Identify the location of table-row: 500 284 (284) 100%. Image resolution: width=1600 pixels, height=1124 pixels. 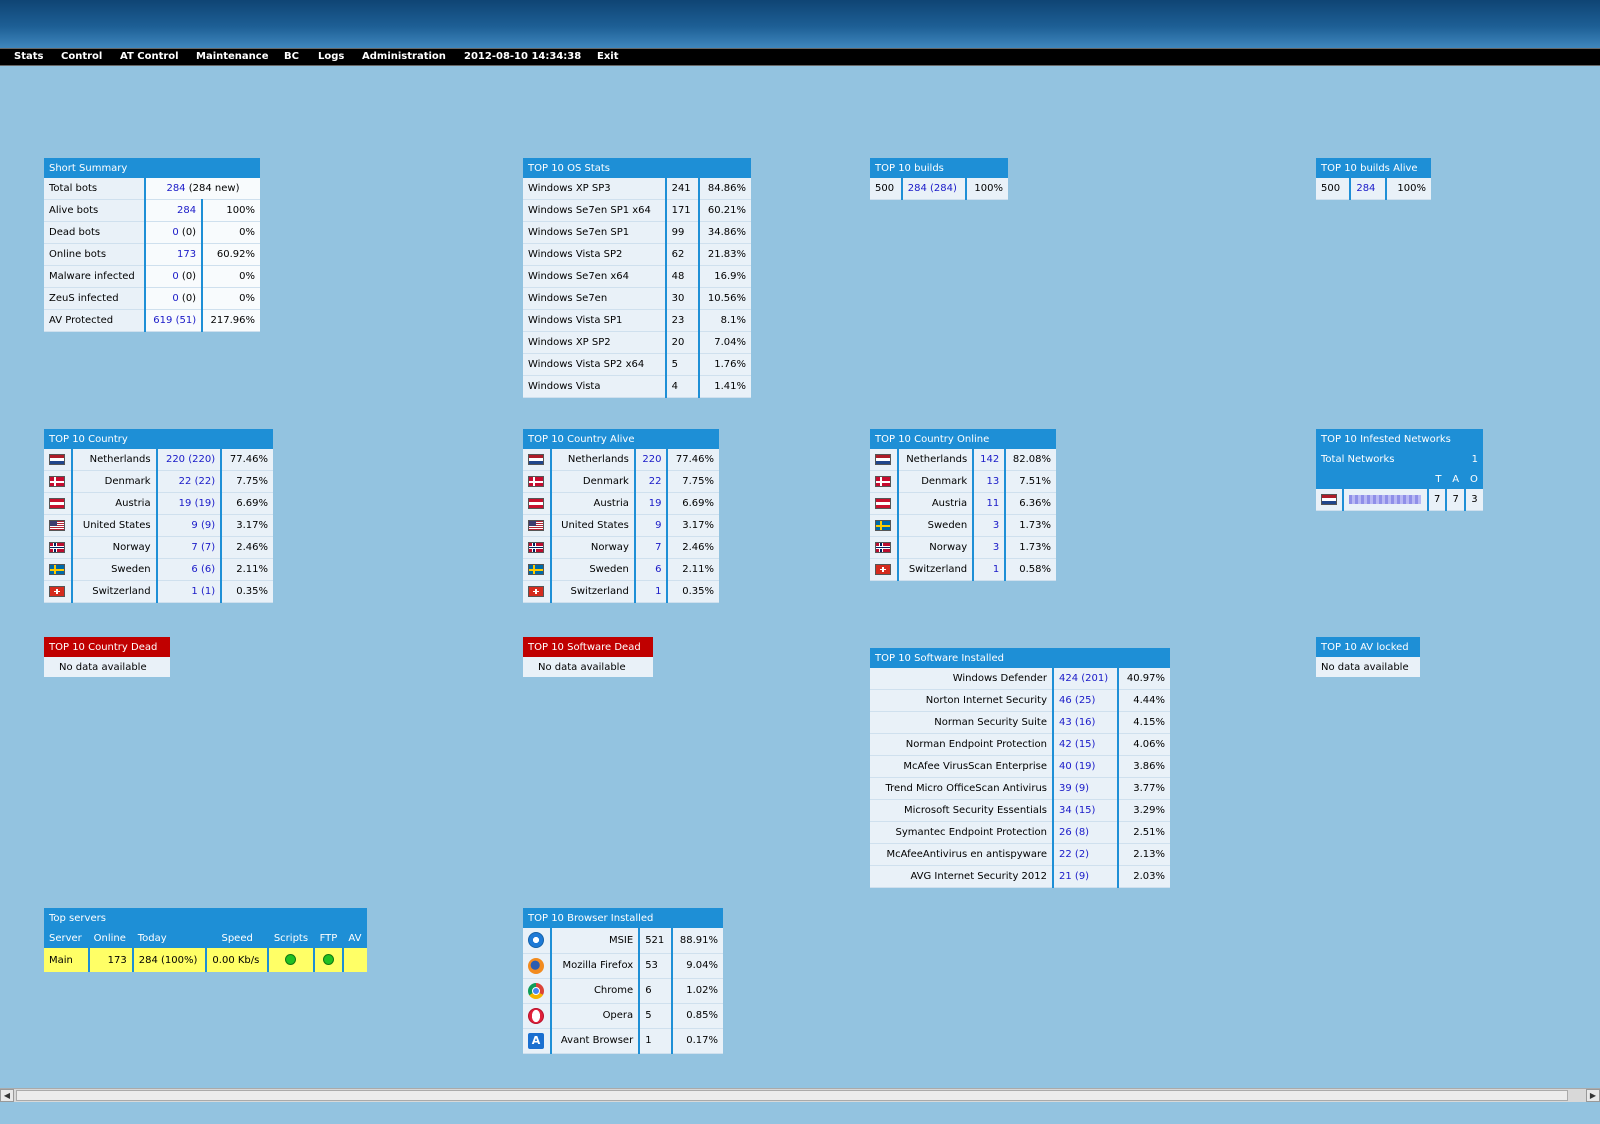
(939, 189).